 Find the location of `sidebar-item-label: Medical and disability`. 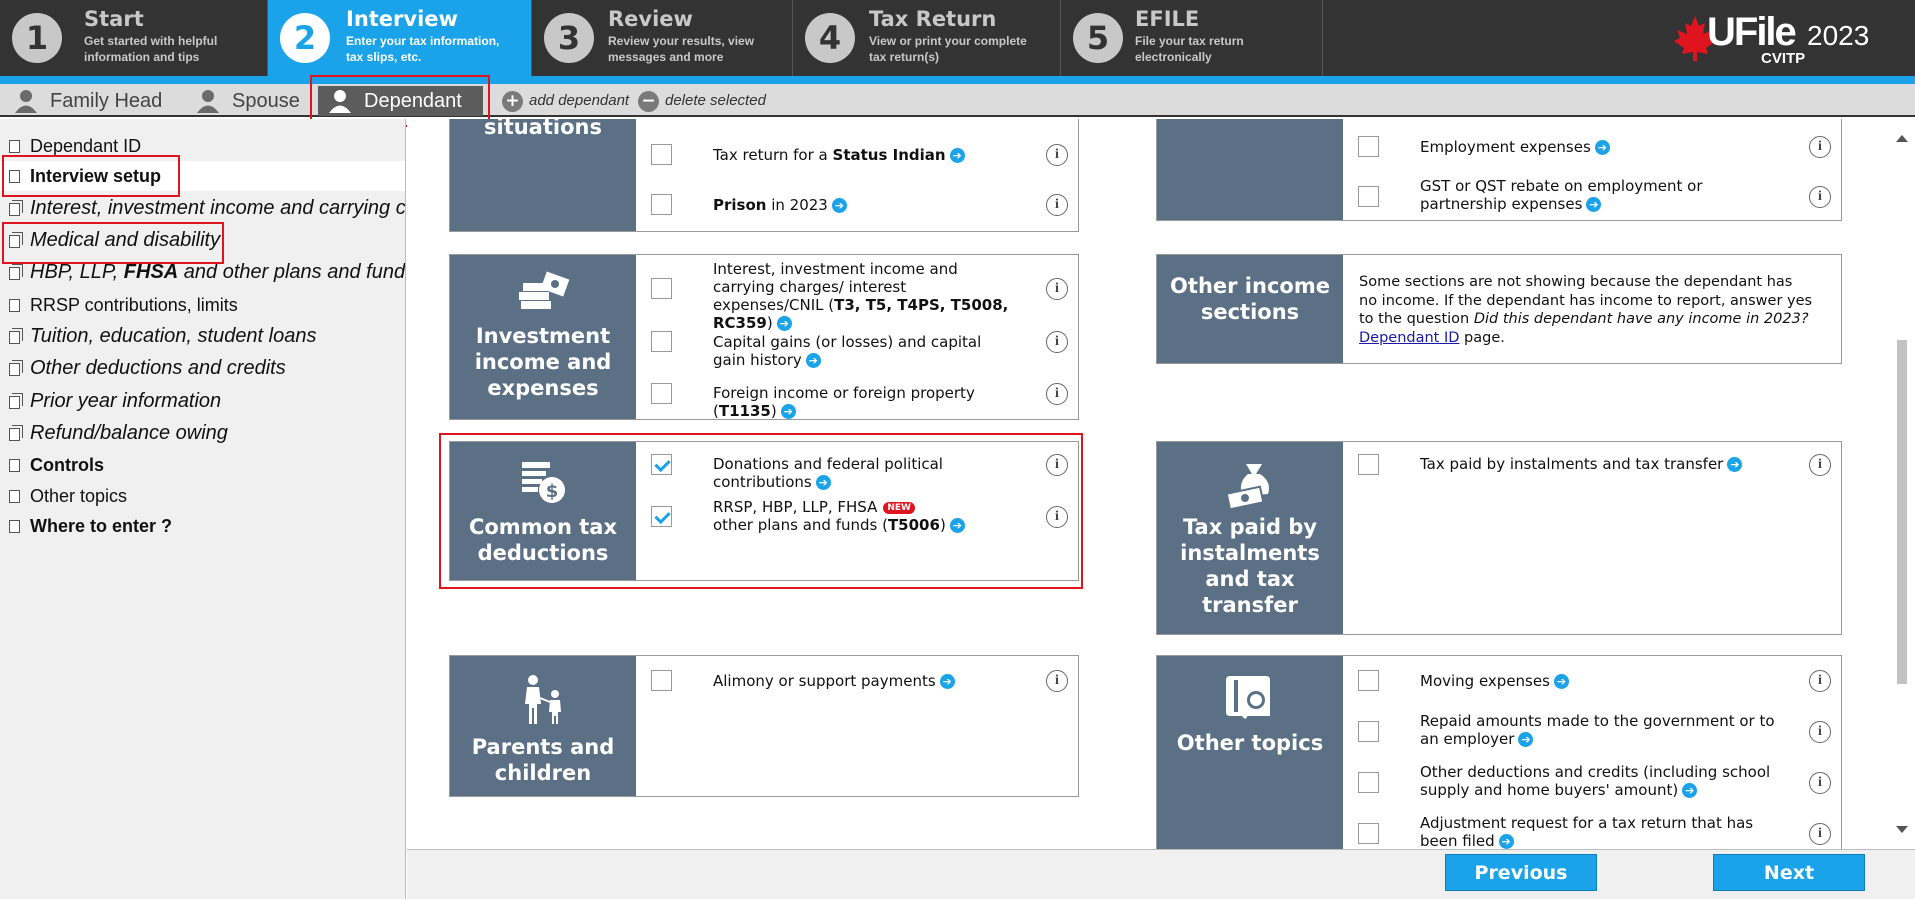

sidebar-item-label: Medical and disability is located at coordinates (125, 240).